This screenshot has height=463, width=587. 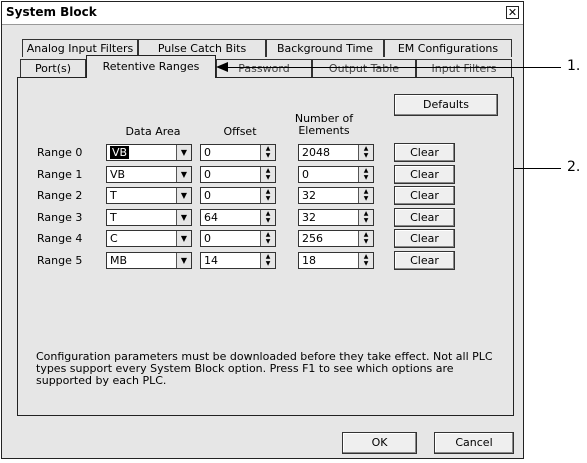 I want to click on tab-password: Password, so click(x=264, y=68).